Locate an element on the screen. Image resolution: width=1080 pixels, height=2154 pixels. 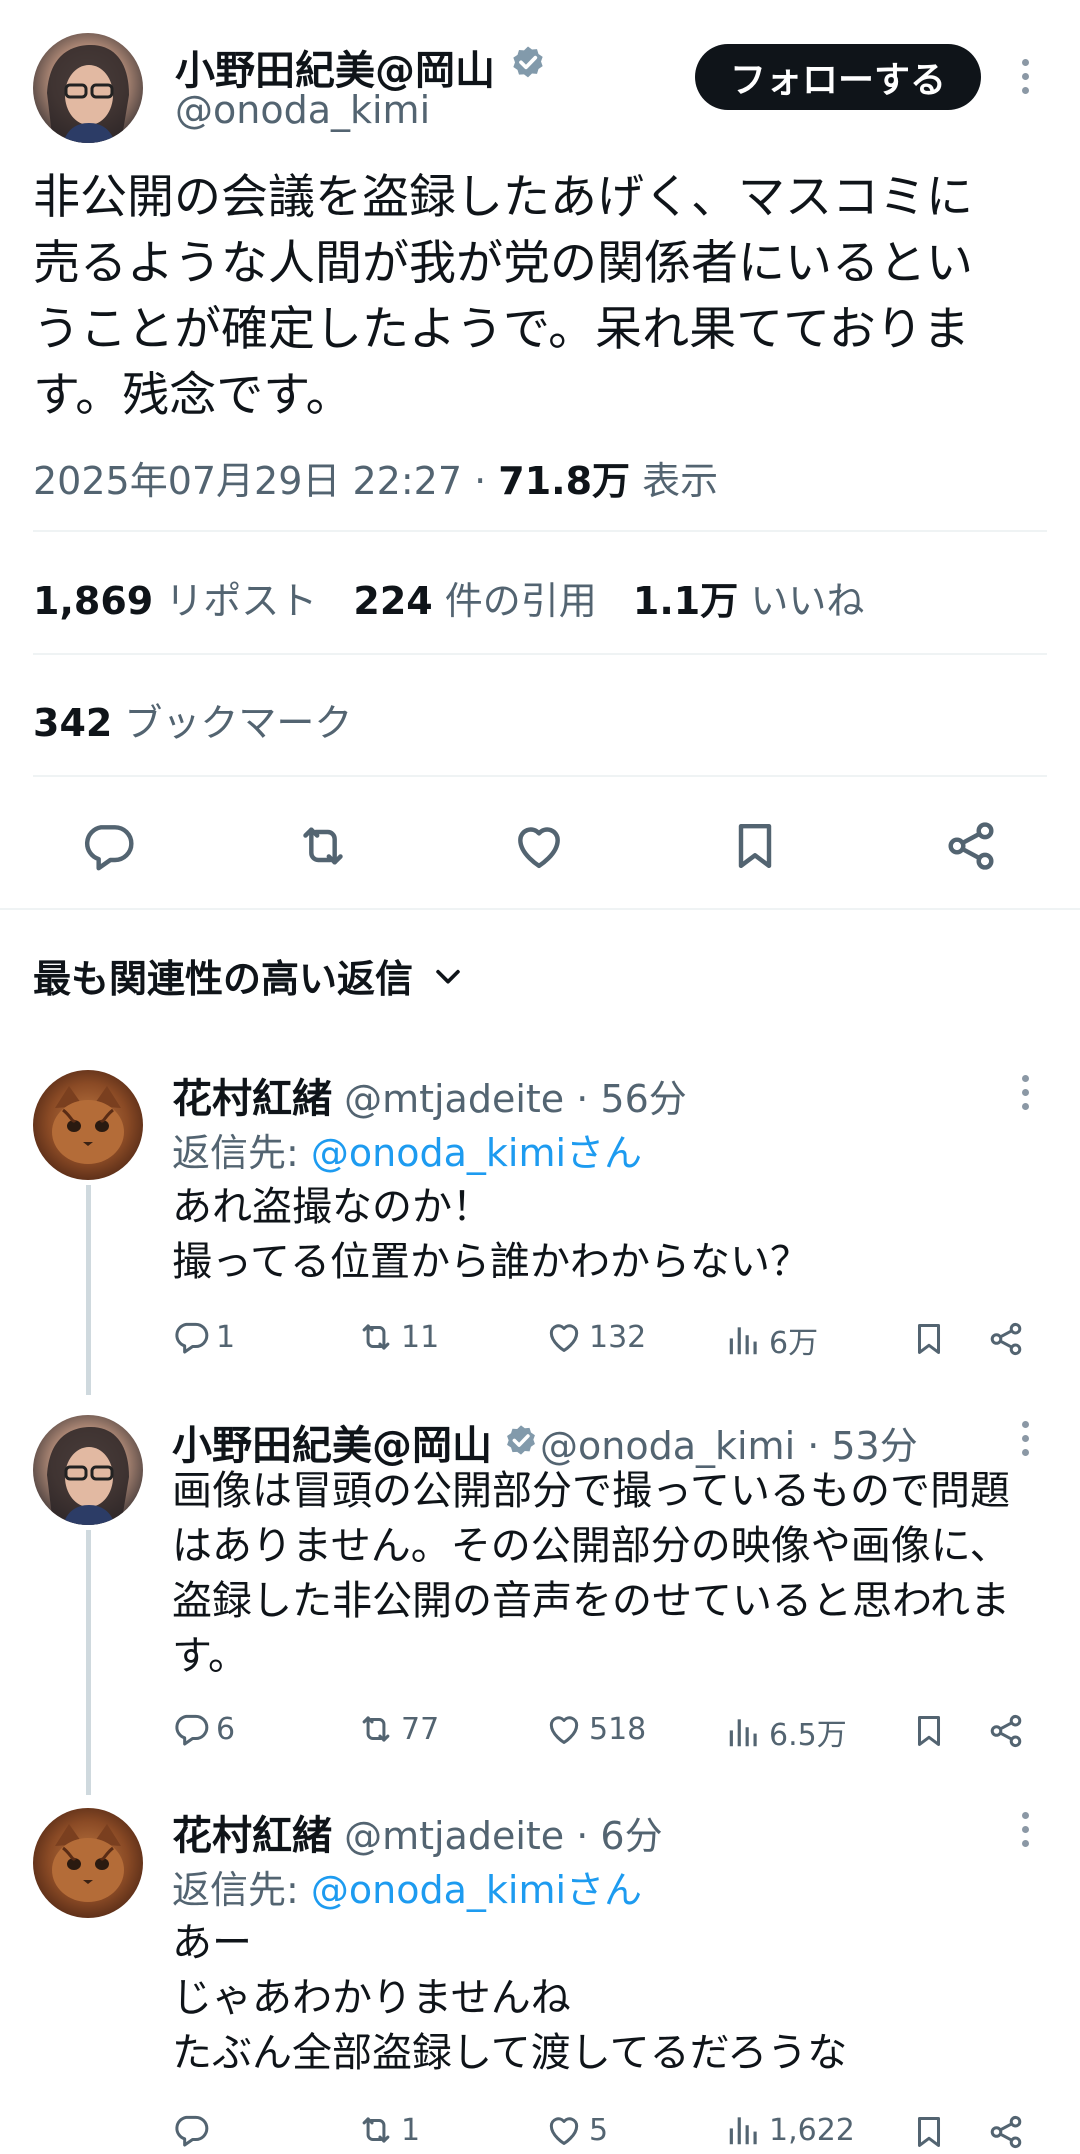
bookmarks-label: ブックマーク is located at coordinates (232, 723).